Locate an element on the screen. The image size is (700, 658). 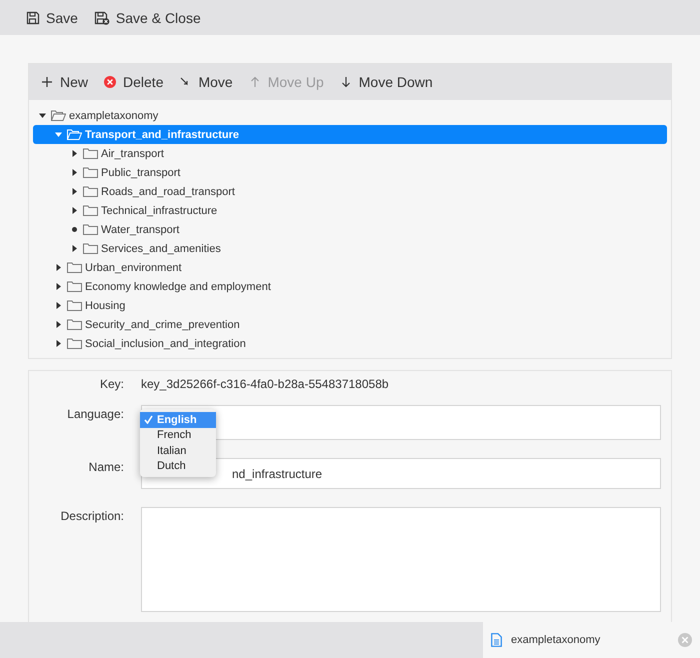
tree-item: Public_transport is located at coordinates (350, 172).